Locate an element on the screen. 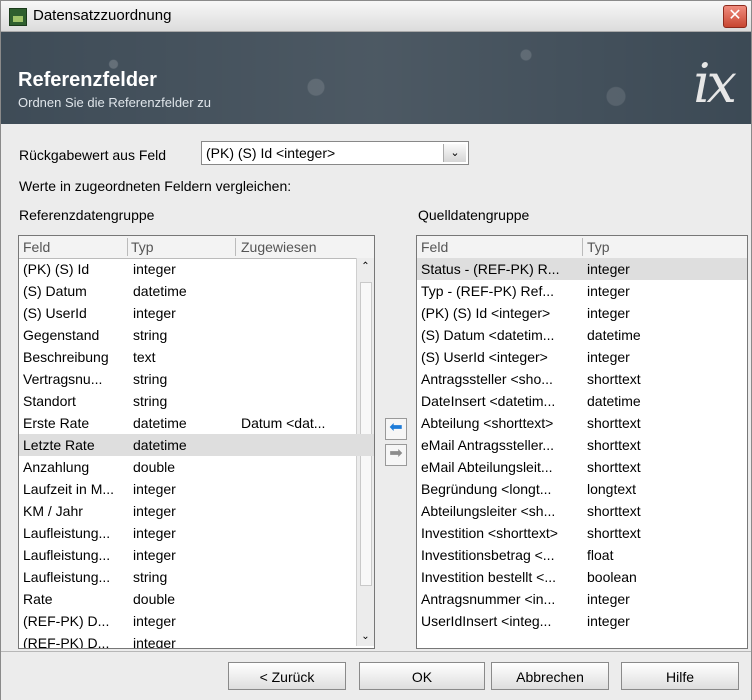  ix-logo: ix is located at coordinates (715, 83).